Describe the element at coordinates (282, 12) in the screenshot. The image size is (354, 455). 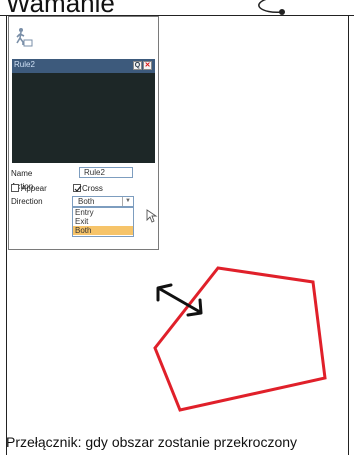
I see `top-right-dot` at that location.